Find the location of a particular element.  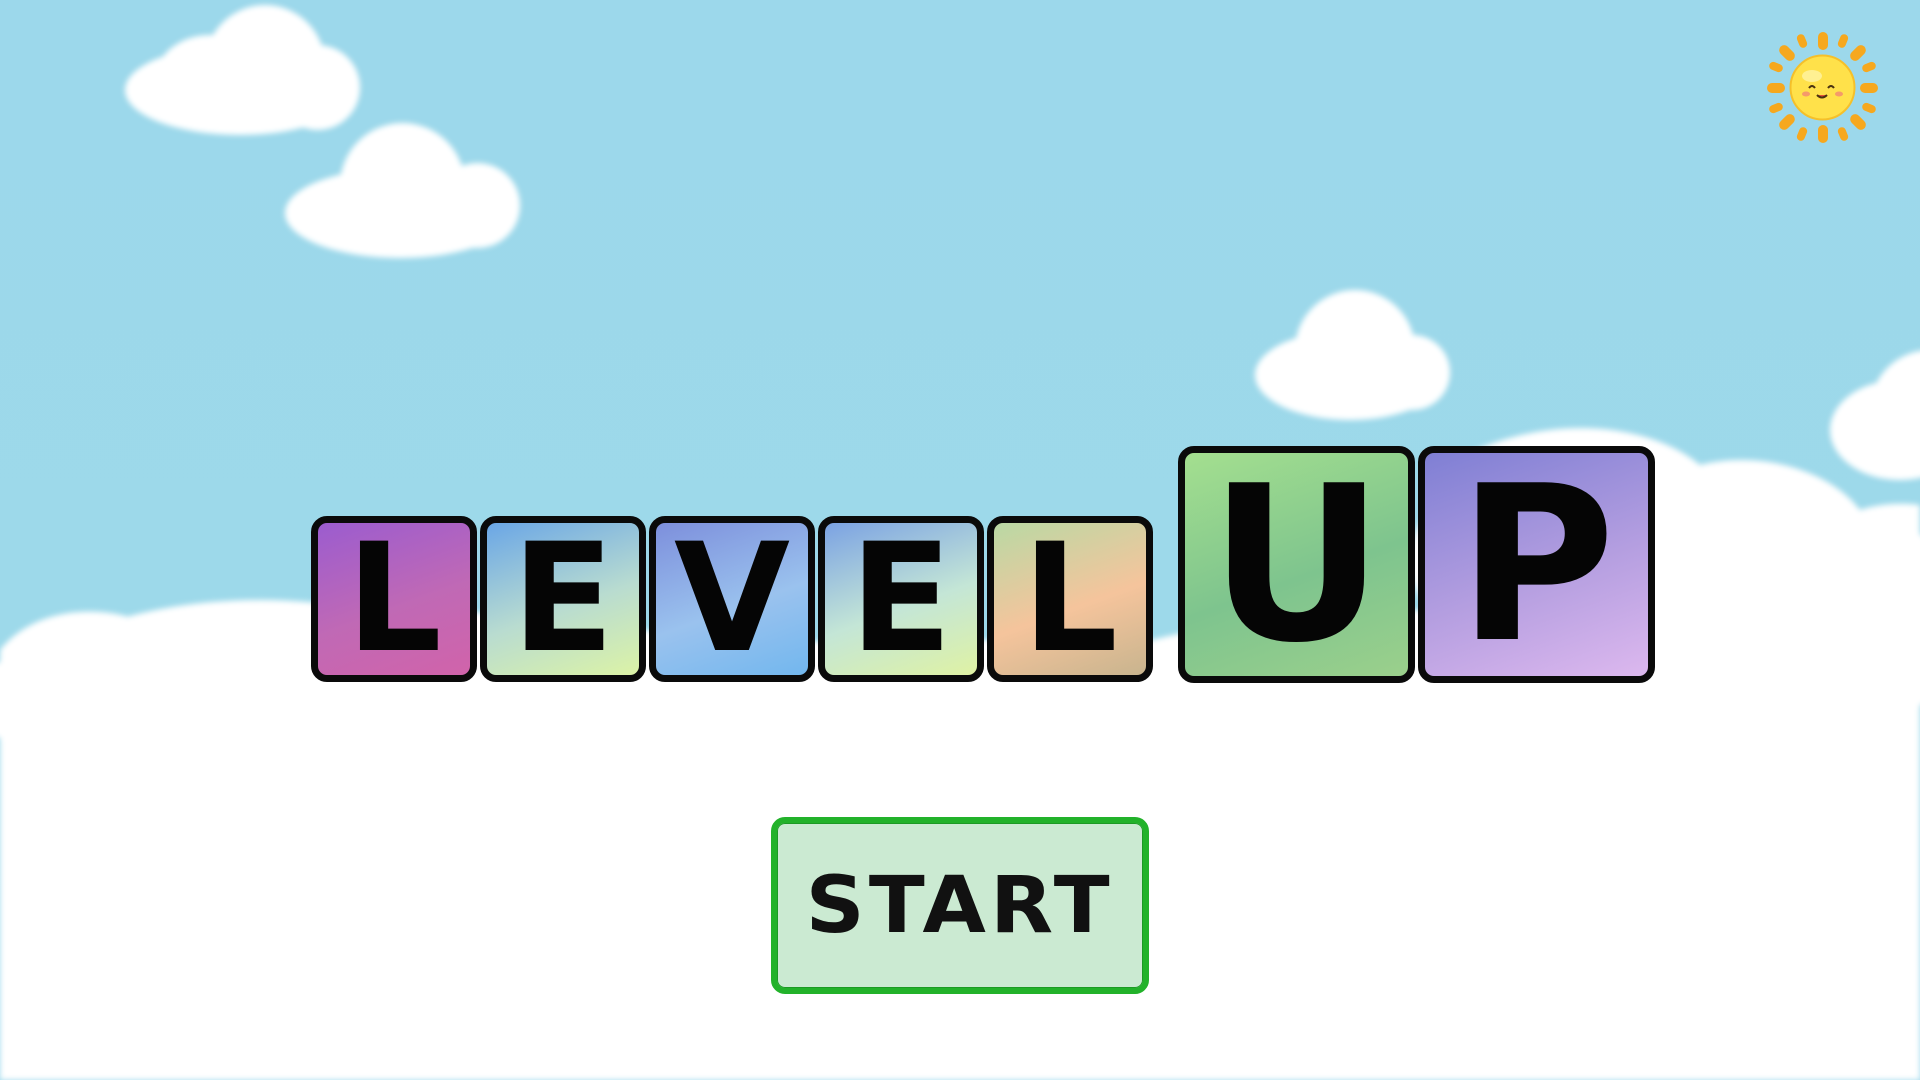

title-letter: P is located at coordinates (1536, 564).